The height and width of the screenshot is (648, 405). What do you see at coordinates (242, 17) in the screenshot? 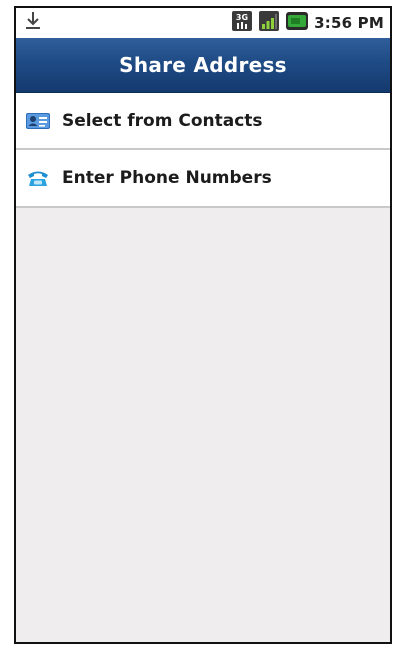
I see `svg-text: 3G` at bounding box center [242, 17].